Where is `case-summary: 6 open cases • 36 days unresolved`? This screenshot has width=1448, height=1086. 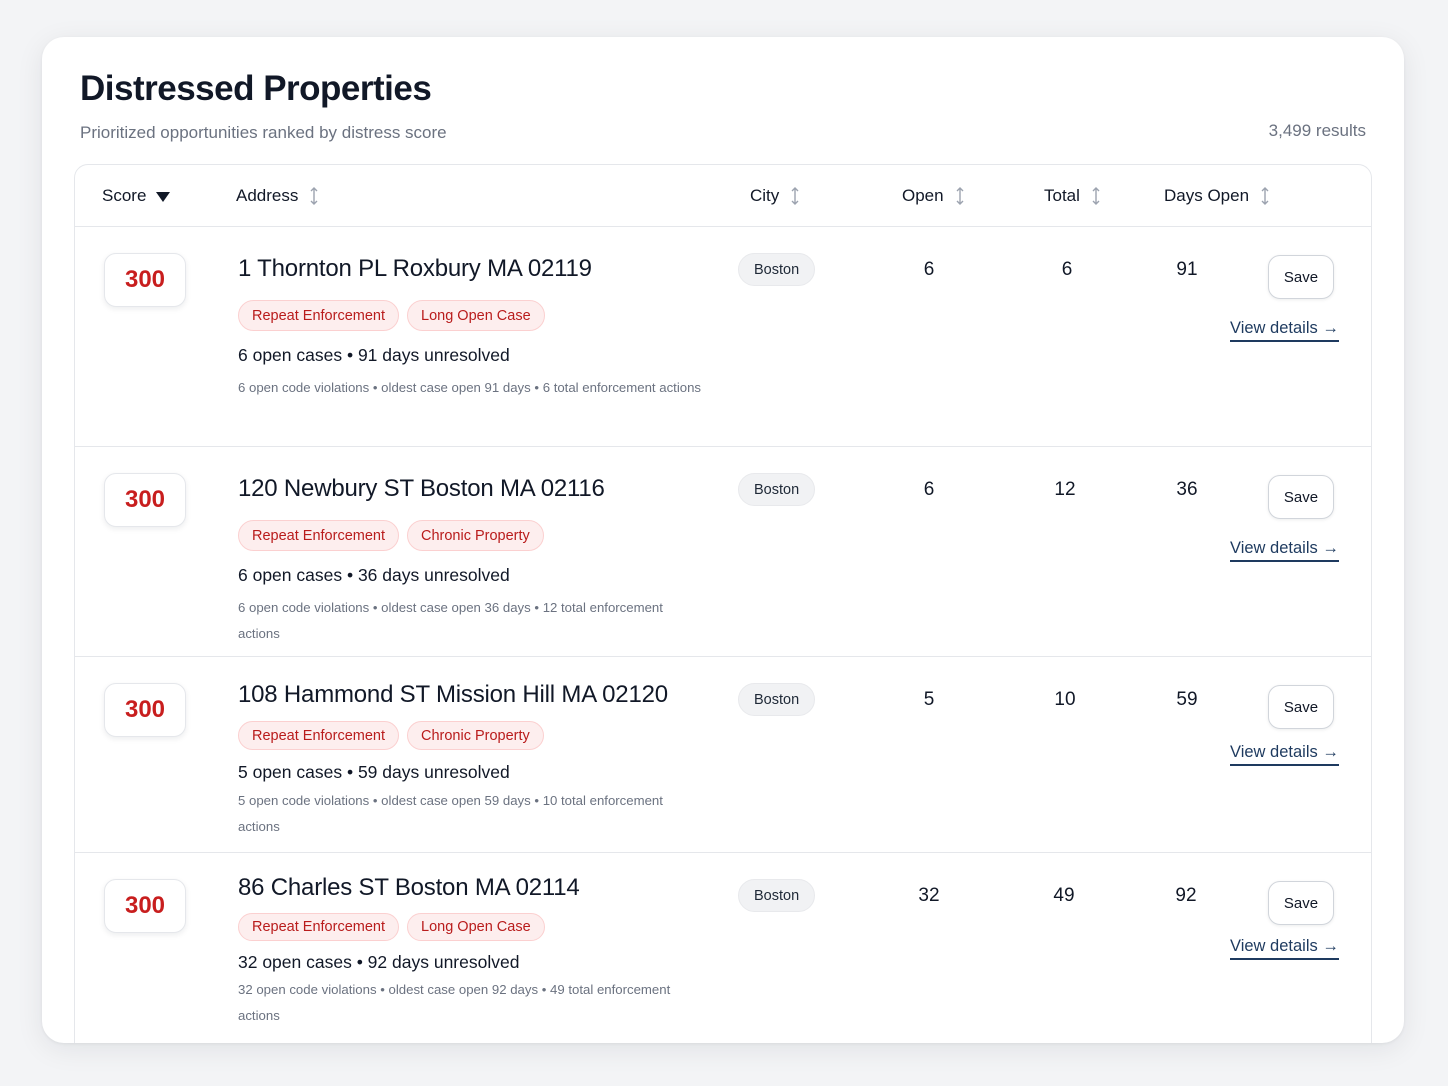
case-summary: 6 open cases • 36 days unresolved is located at coordinates (374, 575).